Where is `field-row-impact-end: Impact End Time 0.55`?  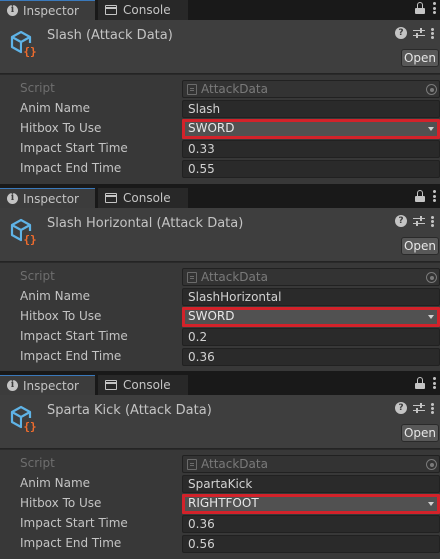 field-row-impact-end: Impact End Time 0.55 is located at coordinates (220, 169).